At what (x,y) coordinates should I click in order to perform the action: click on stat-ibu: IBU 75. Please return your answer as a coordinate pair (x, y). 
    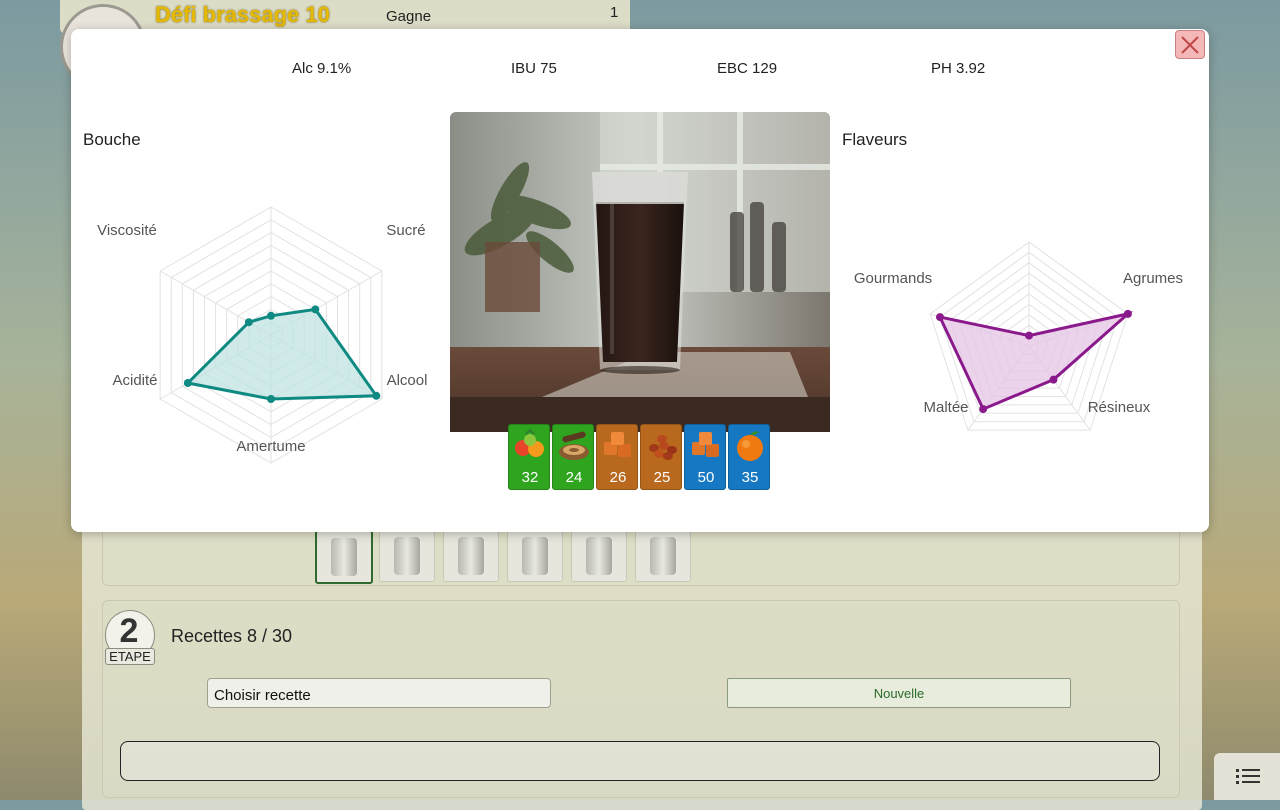
    Looking at the image, I should click on (534, 68).